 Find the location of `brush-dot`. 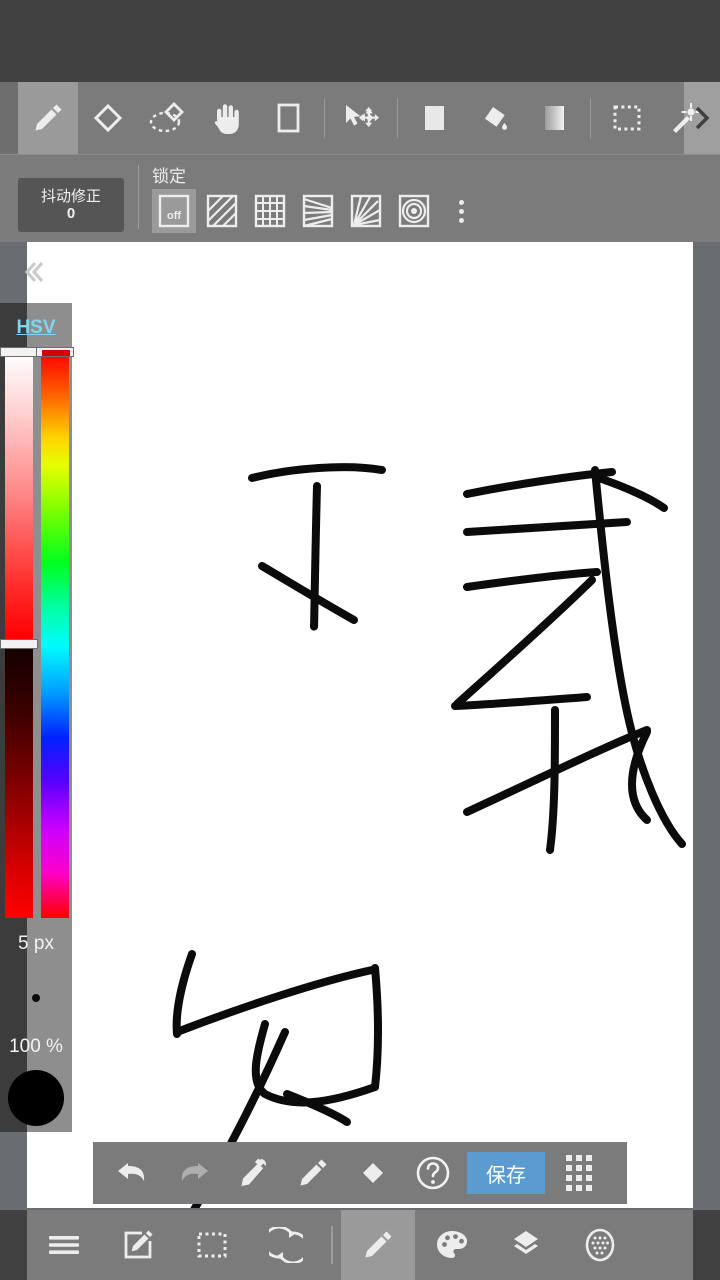

brush-dot is located at coordinates (36, 998).